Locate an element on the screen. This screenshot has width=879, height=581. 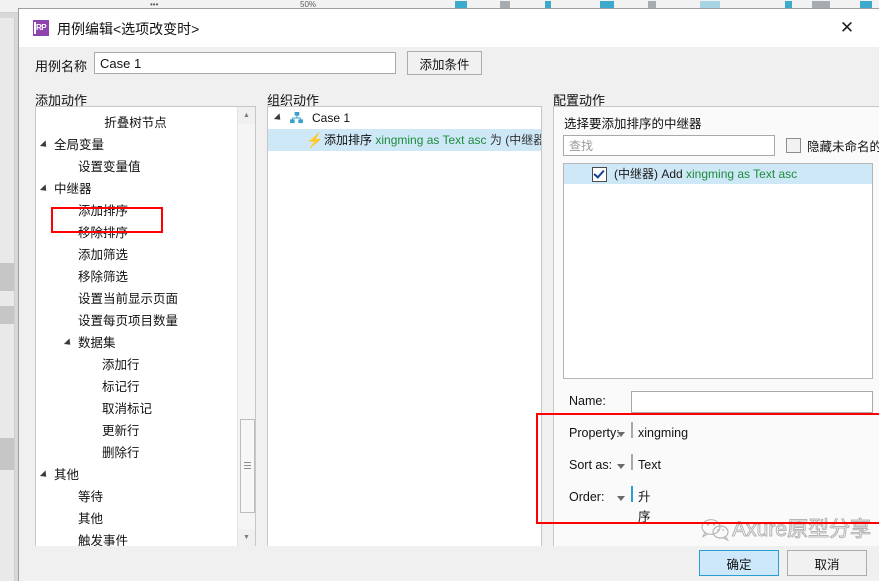
sort-as-dropdown: Text is located at coordinates (639, 463).